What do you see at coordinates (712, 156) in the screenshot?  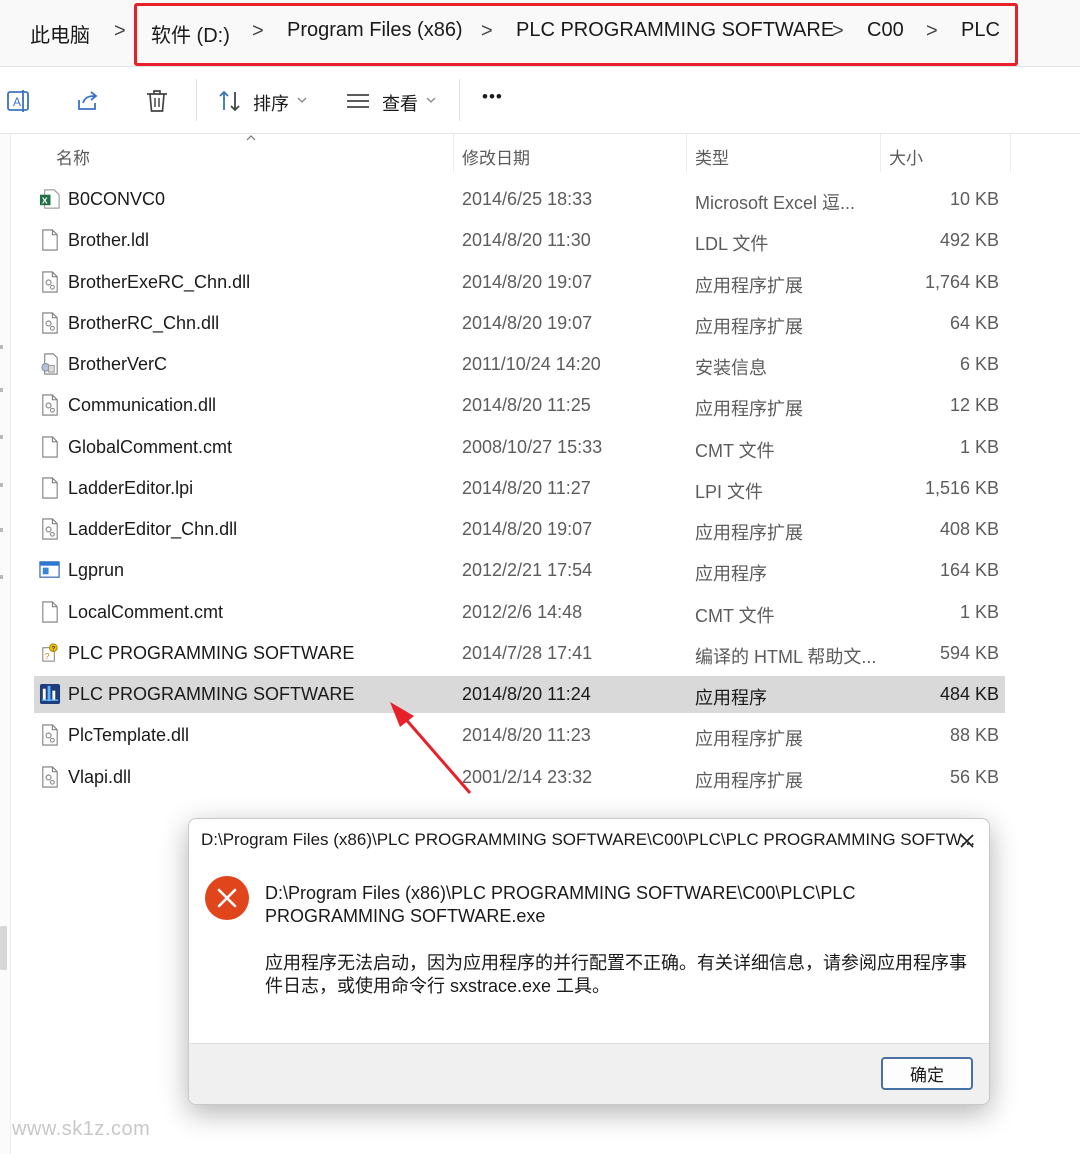 I see `column-header-type: 类型` at bounding box center [712, 156].